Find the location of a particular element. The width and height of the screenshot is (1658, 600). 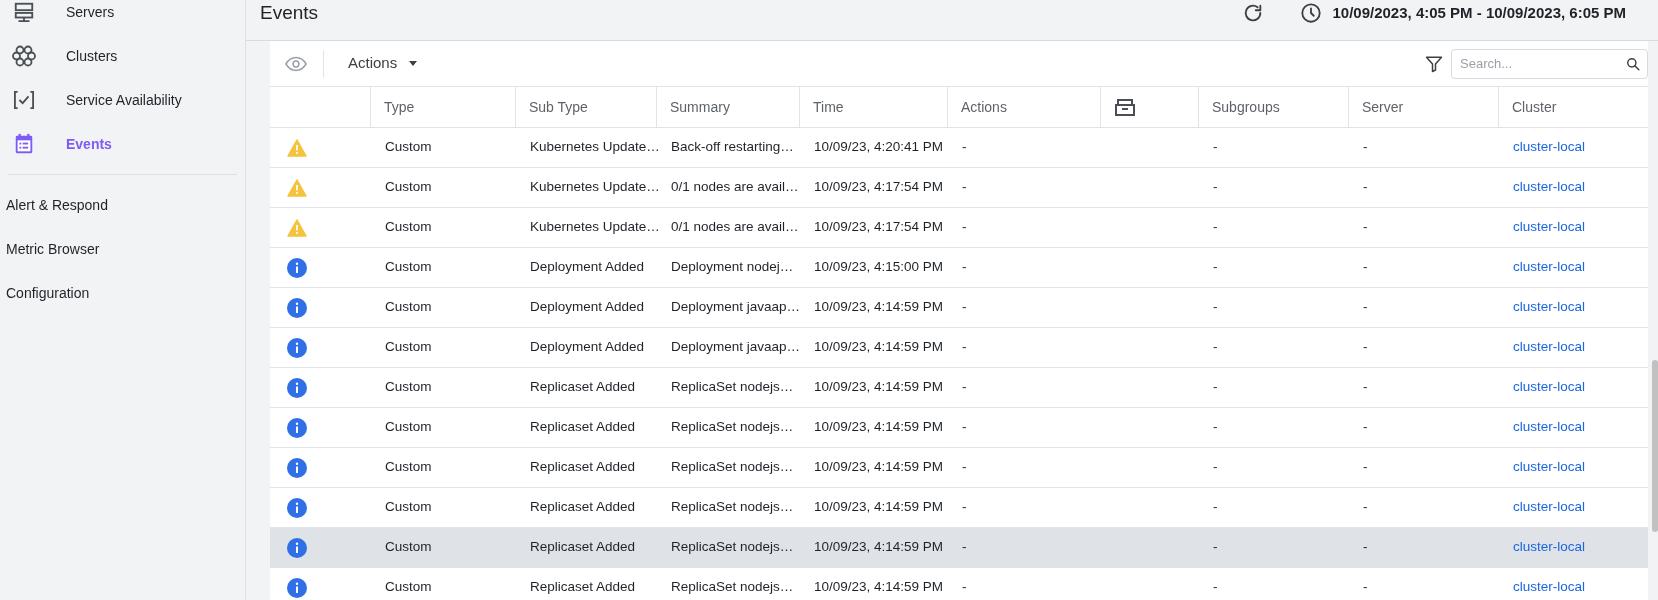

column-header: Time is located at coordinates (828, 107).